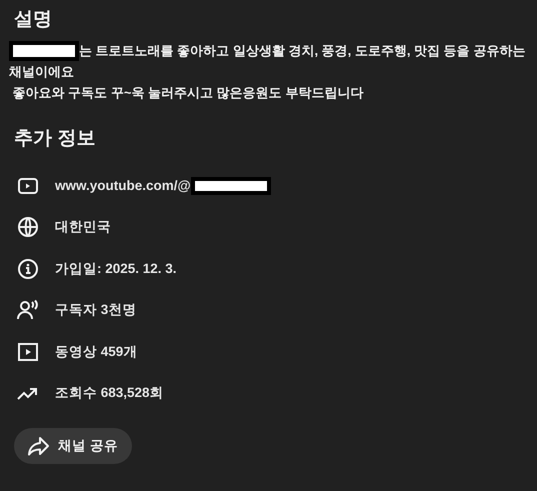 The height and width of the screenshot is (491, 537). Describe the element at coordinates (188, 93) in the screenshot. I see `description-line: 좋아요와 구독도 꾸~욱 눌러주시고 많은응원도 부탁드립니다` at that location.